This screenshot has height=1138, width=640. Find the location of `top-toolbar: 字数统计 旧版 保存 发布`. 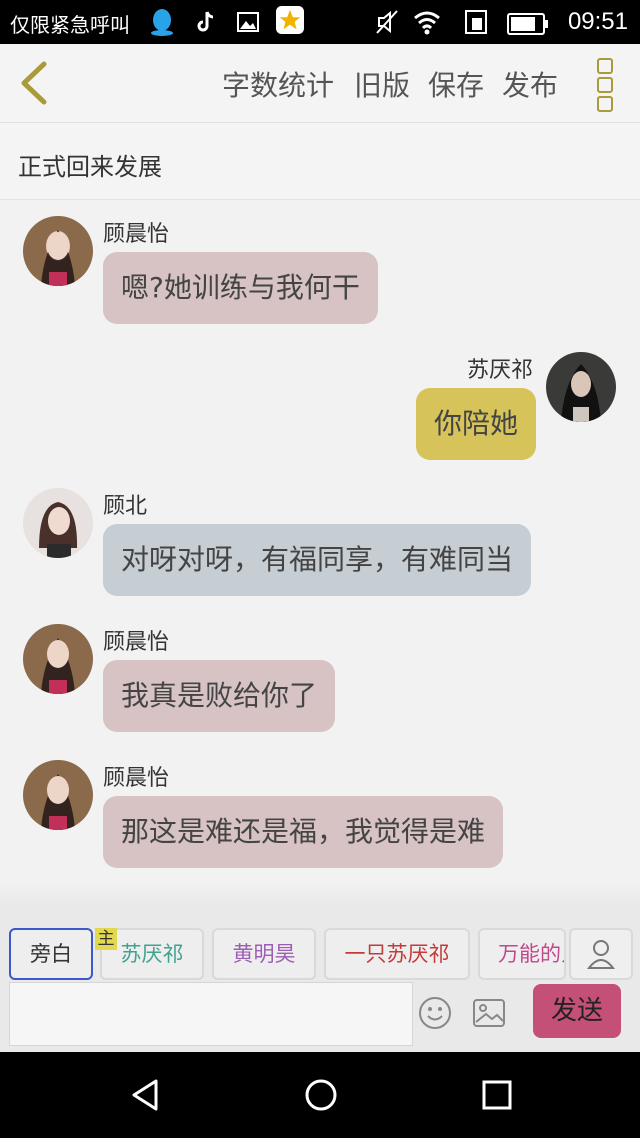

top-toolbar: 字数统计 旧版 保存 发布 is located at coordinates (320, 83).